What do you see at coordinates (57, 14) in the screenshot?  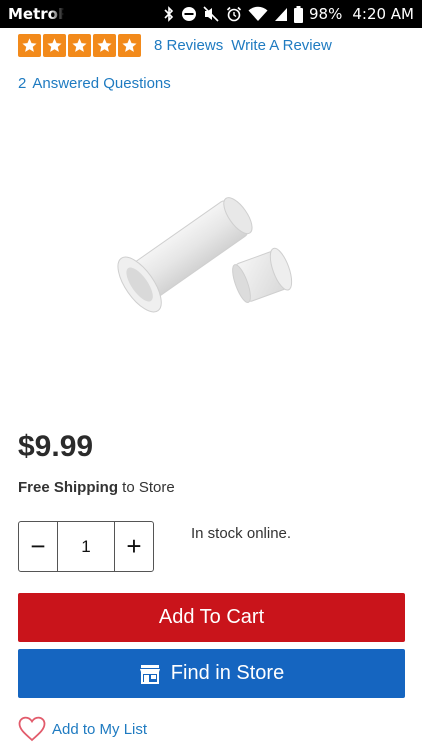 I see `carrier-fade` at bounding box center [57, 14].